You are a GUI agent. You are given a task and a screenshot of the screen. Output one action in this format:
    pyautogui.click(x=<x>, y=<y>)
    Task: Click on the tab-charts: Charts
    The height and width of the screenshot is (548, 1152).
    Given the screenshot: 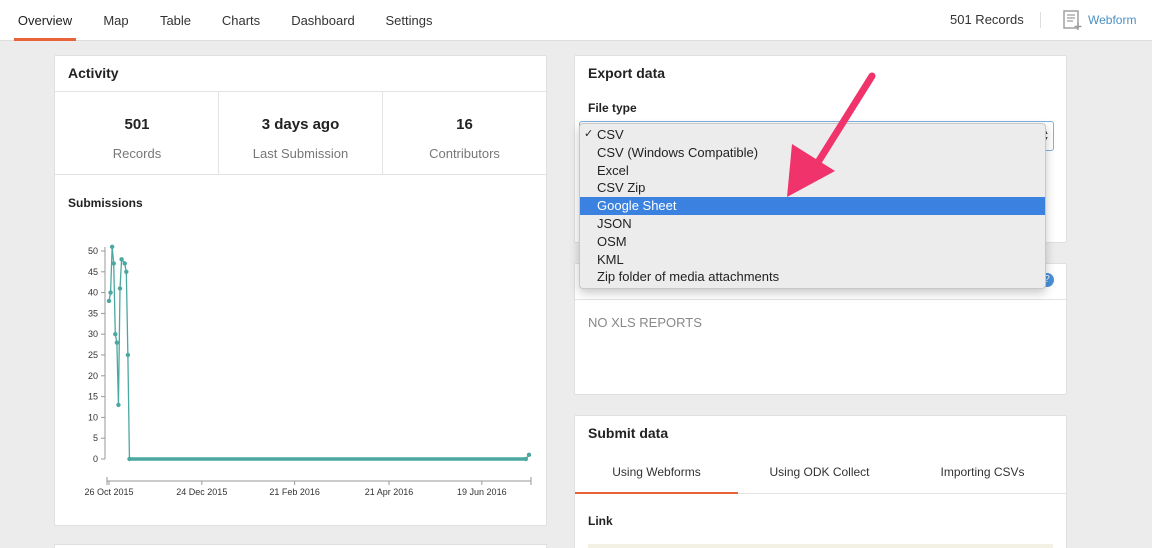 What is the action you would take?
    pyautogui.click(x=241, y=20)
    